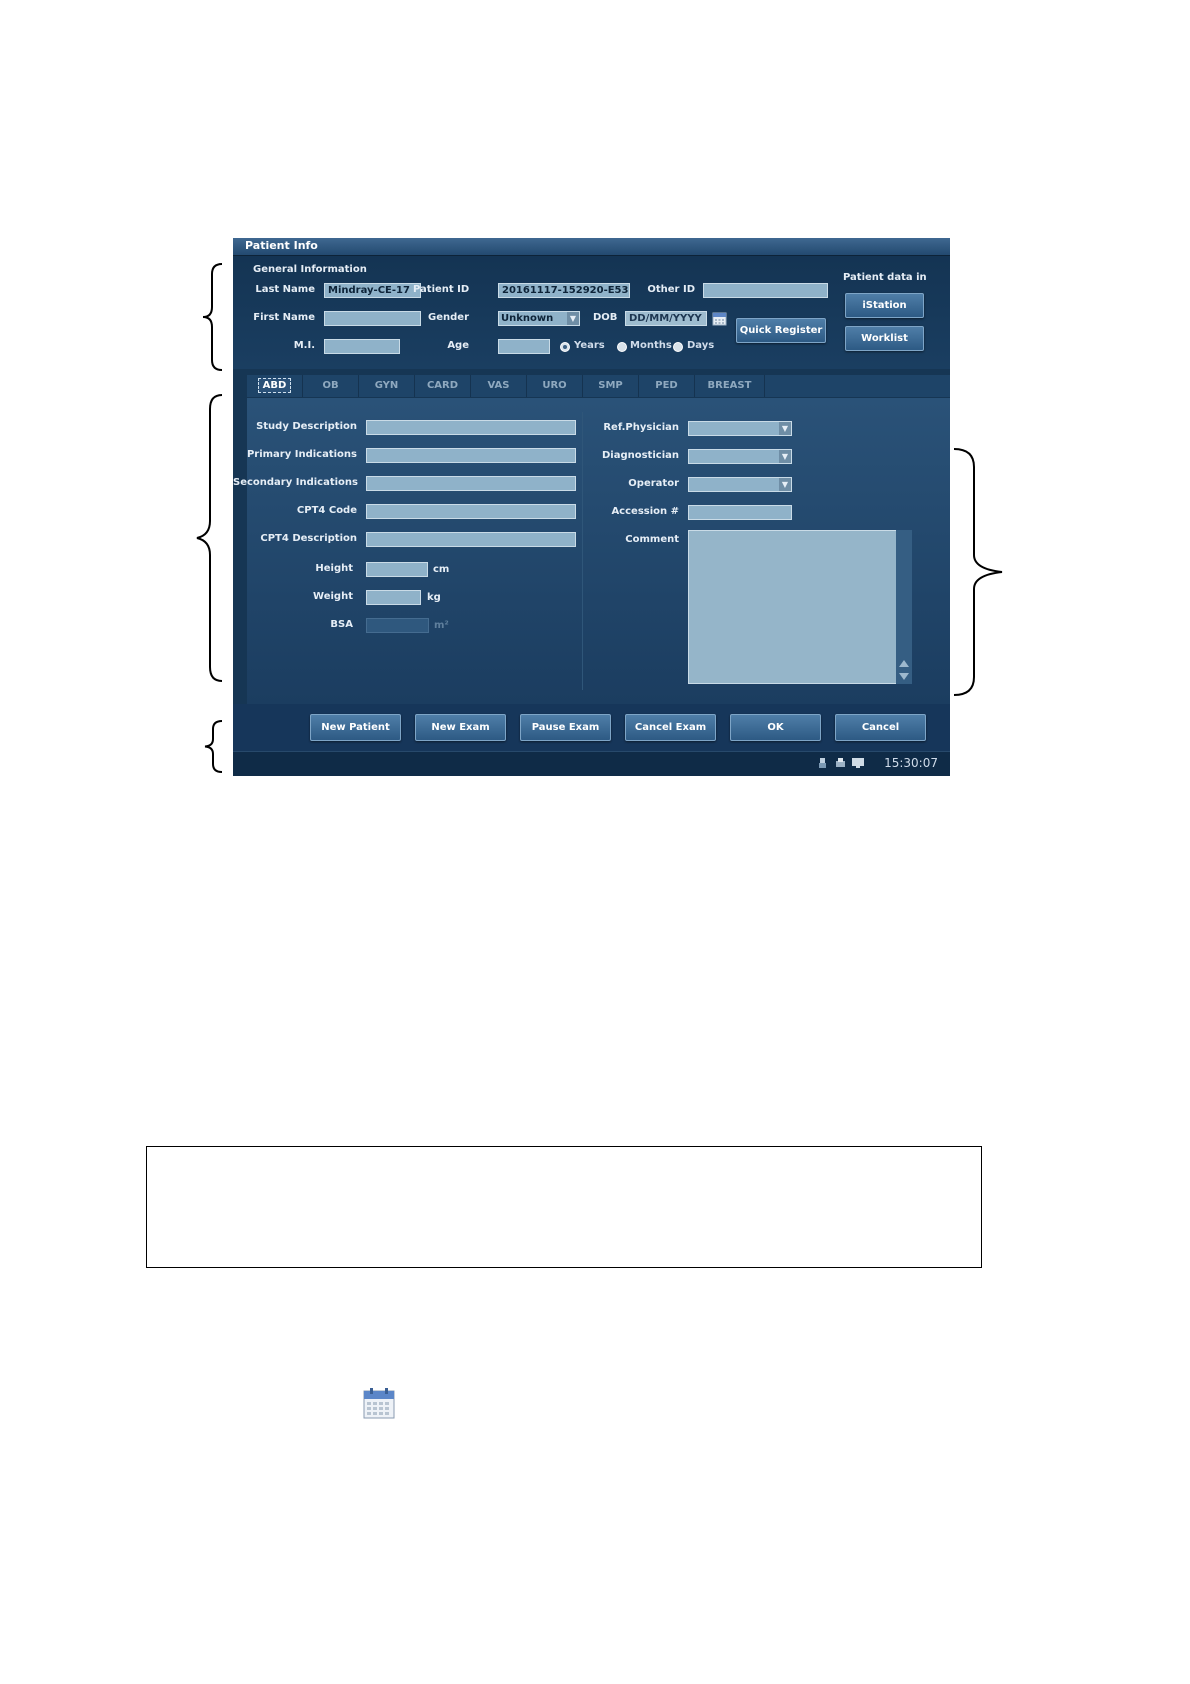  Describe the element at coordinates (792, 607) in the screenshot. I see `comment-textarea` at that location.